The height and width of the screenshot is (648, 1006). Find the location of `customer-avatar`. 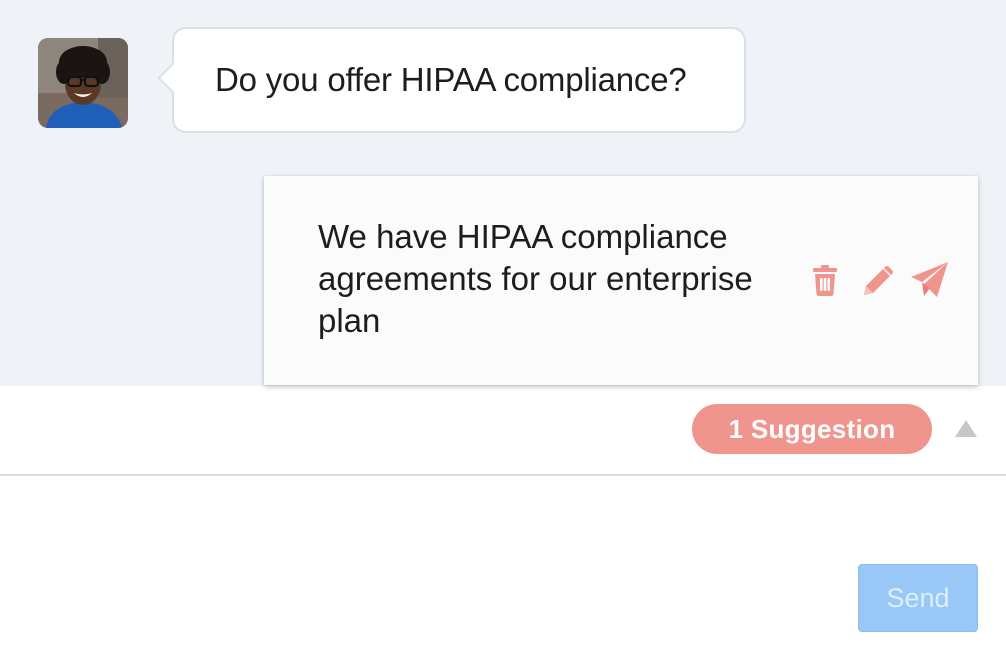

customer-avatar is located at coordinates (83, 83).